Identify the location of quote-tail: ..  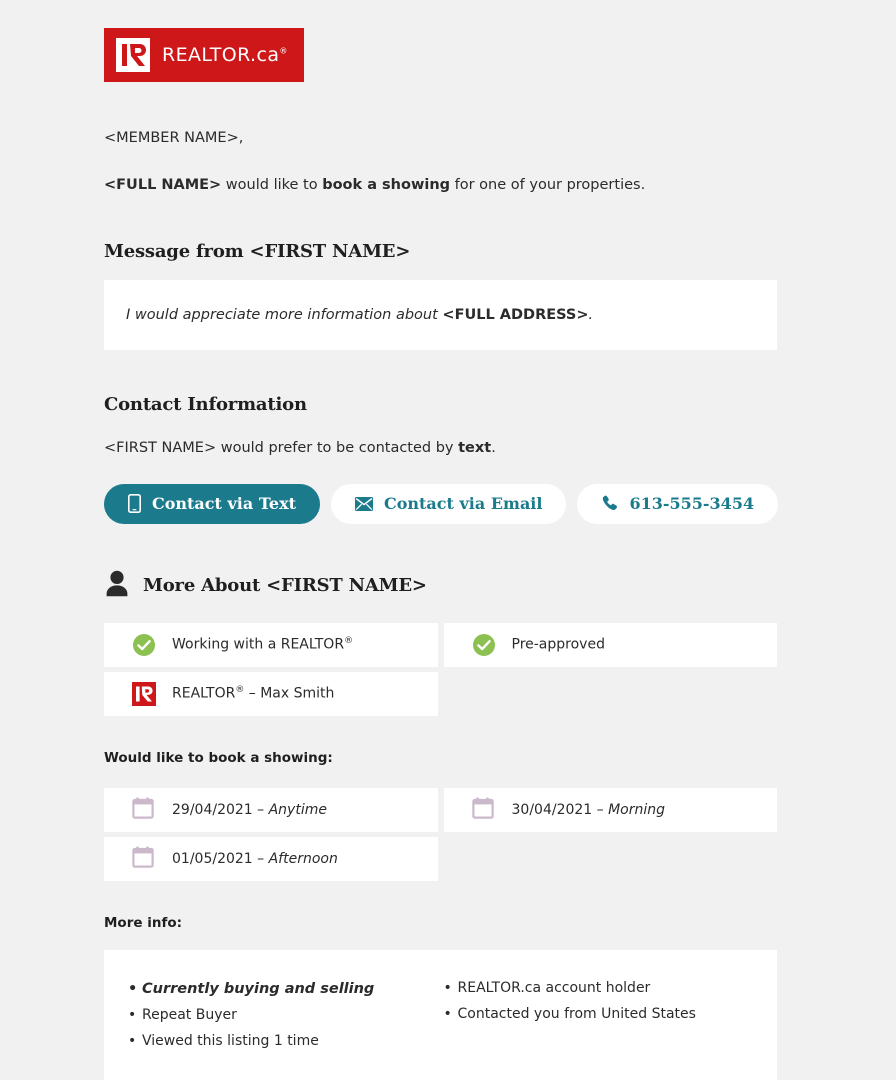
(591, 314).